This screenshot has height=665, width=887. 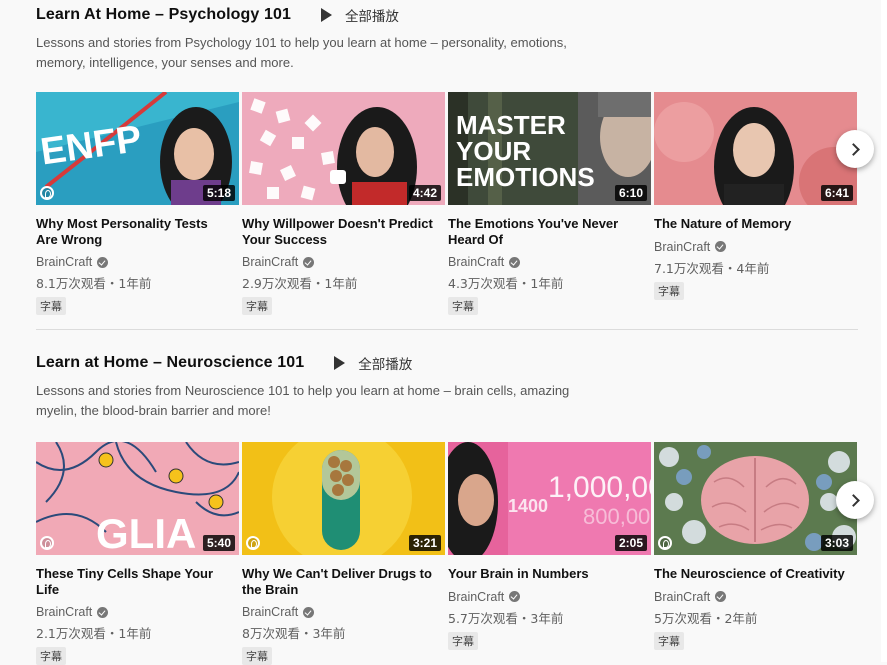 I want to click on thumb-text: GLIA, so click(x=146, y=532).